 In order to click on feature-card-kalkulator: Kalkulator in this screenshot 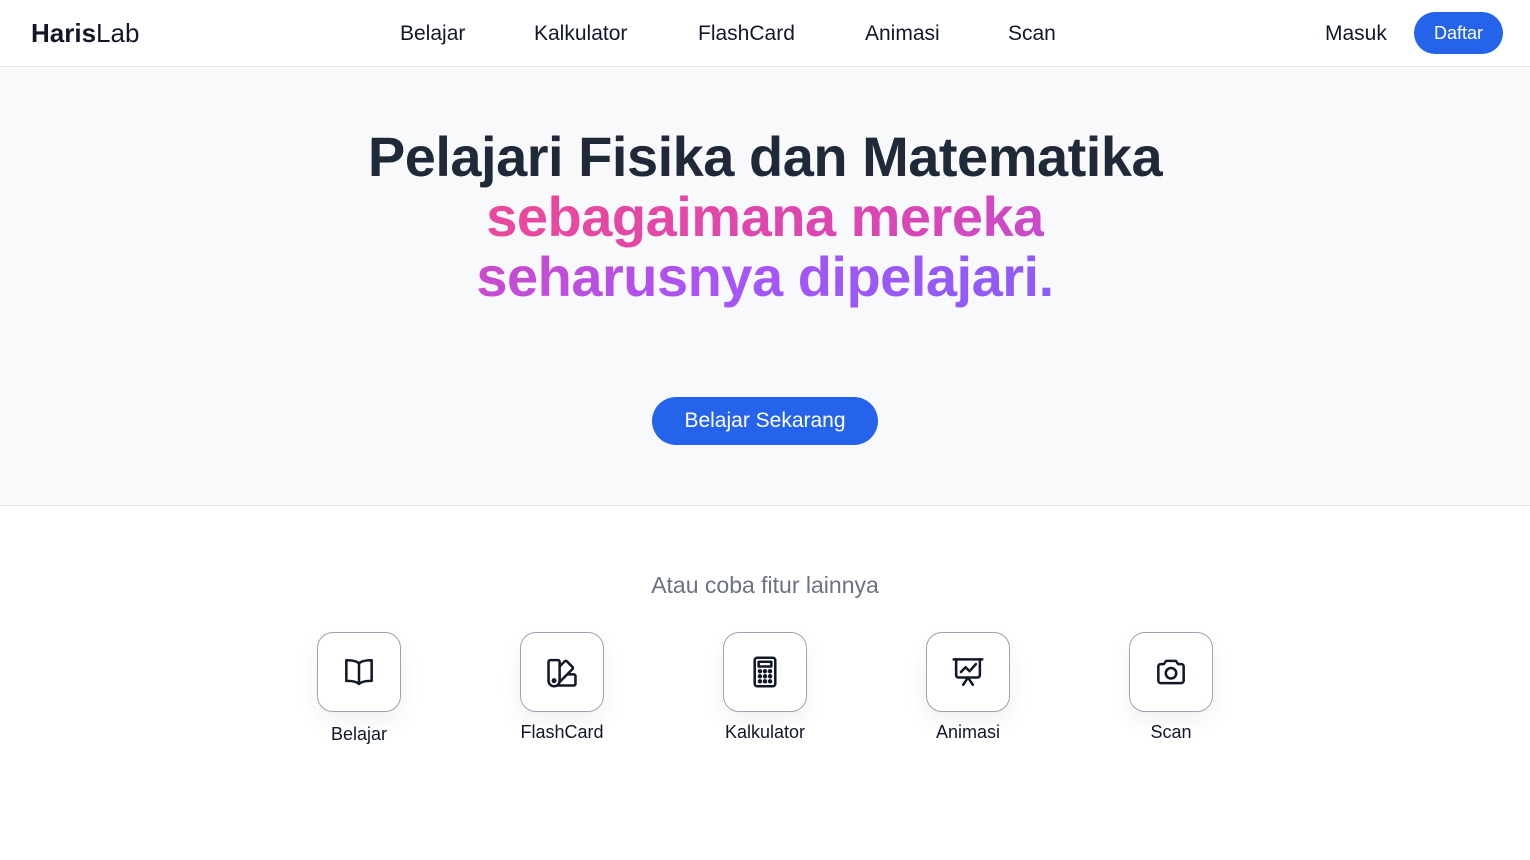, I will do `click(765, 687)`.